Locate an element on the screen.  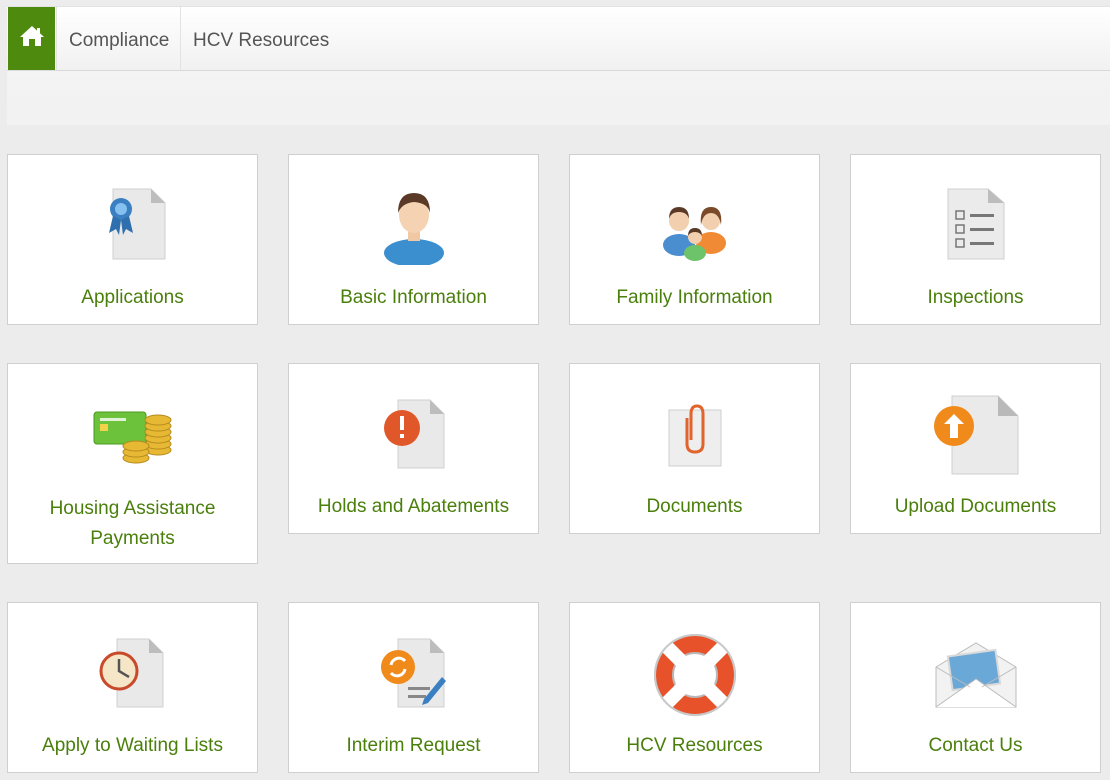
envelope-icon is located at coordinates (976, 673).